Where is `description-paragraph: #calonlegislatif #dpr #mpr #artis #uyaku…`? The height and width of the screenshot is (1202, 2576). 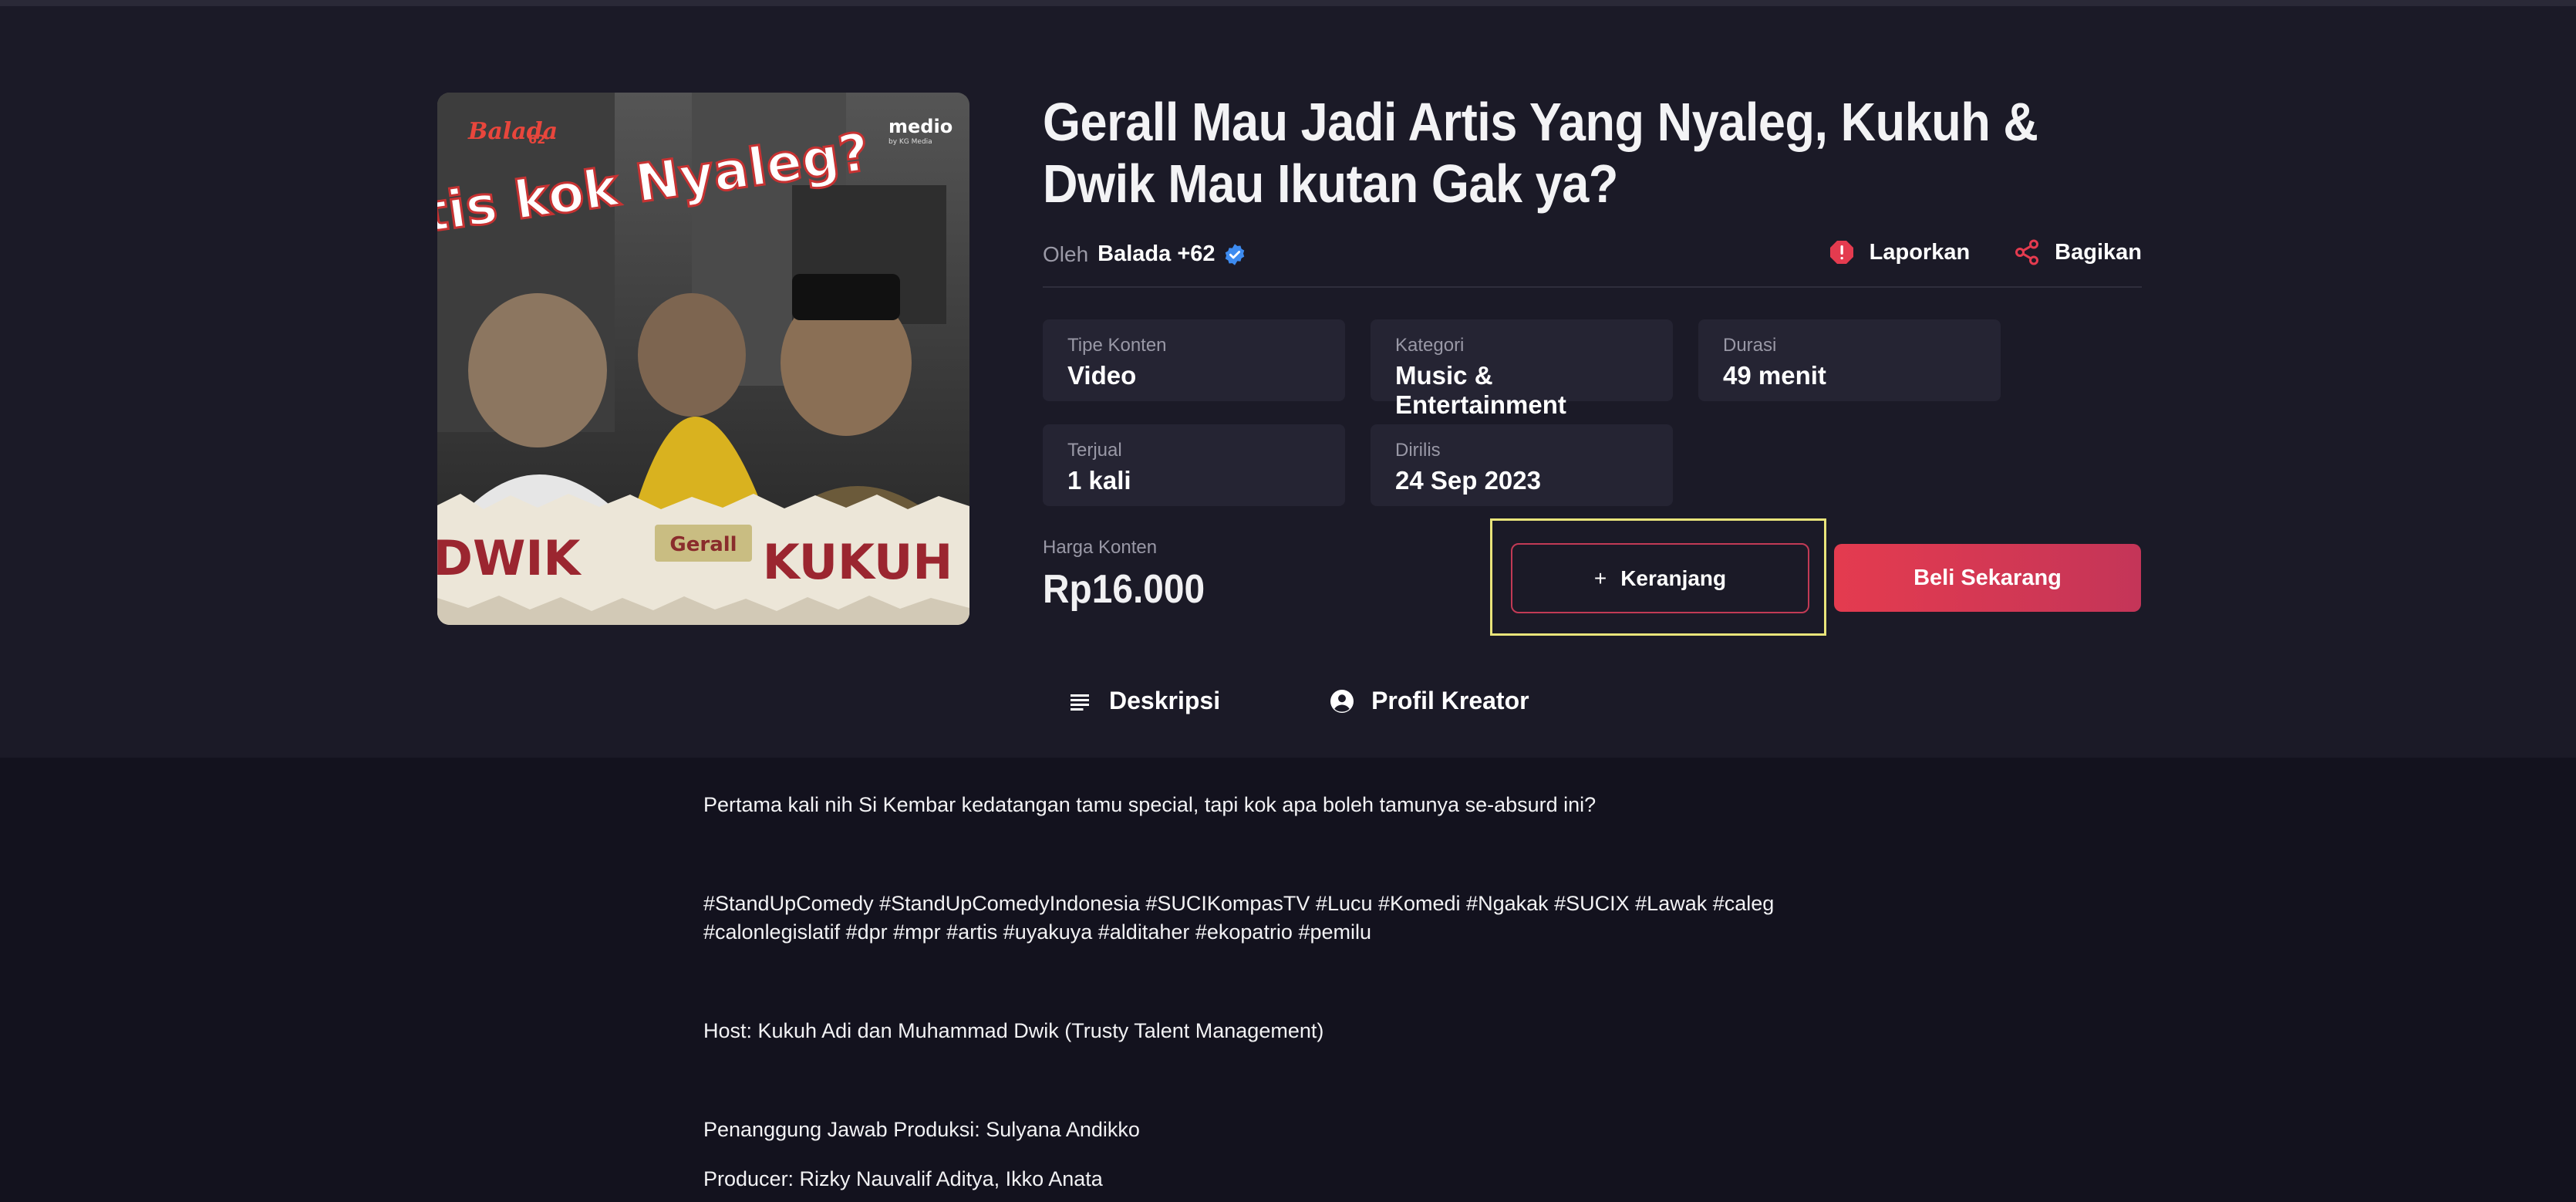 description-paragraph: #calonlegislatif #dpr #mpr #artis #uyaku… is located at coordinates (1037, 932).